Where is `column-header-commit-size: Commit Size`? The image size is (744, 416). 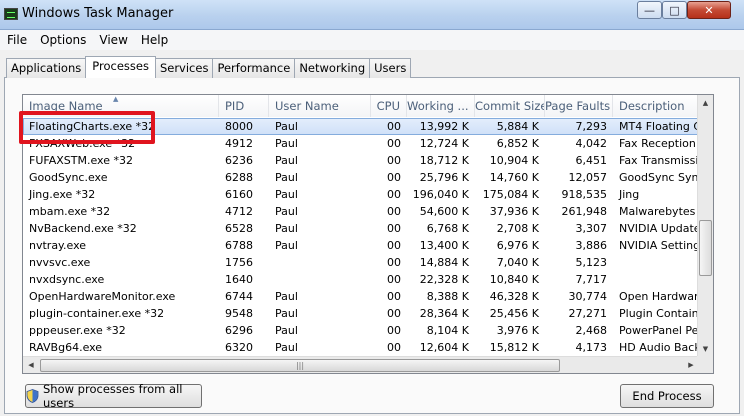
column-header-commit-size: Commit Size is located at coordinates (510, 106).